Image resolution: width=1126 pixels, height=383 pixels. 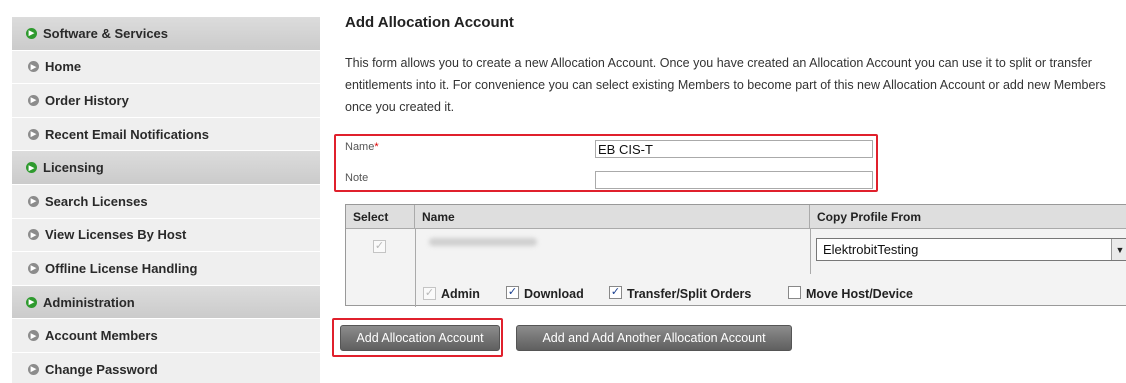 What do you see at coordinates (166, 67) in the screenshot?
I see `sidebar-item-home: ▶ Home` at bounding box center [166, 67].